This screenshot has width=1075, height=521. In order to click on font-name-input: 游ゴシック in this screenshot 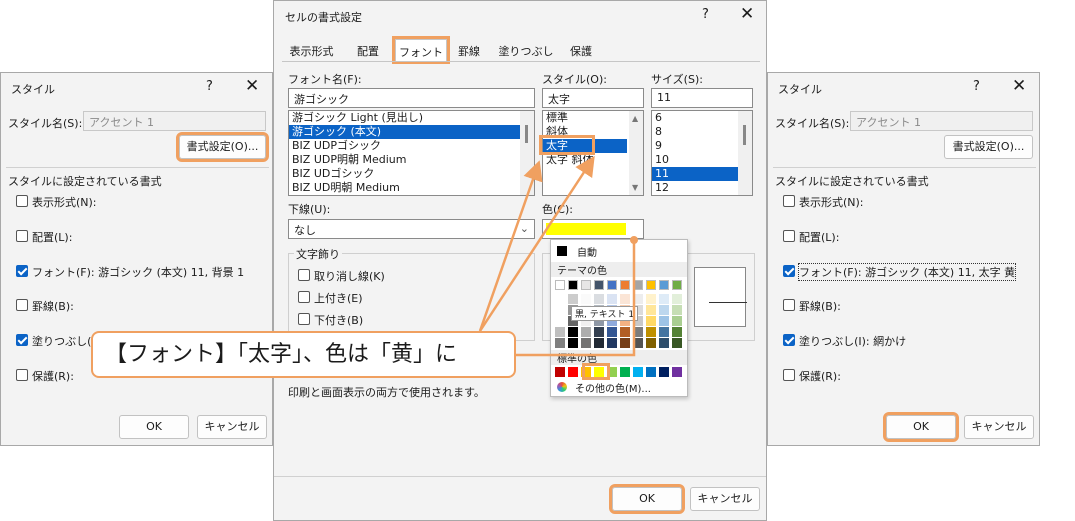, I will do `click(411, 98)`.